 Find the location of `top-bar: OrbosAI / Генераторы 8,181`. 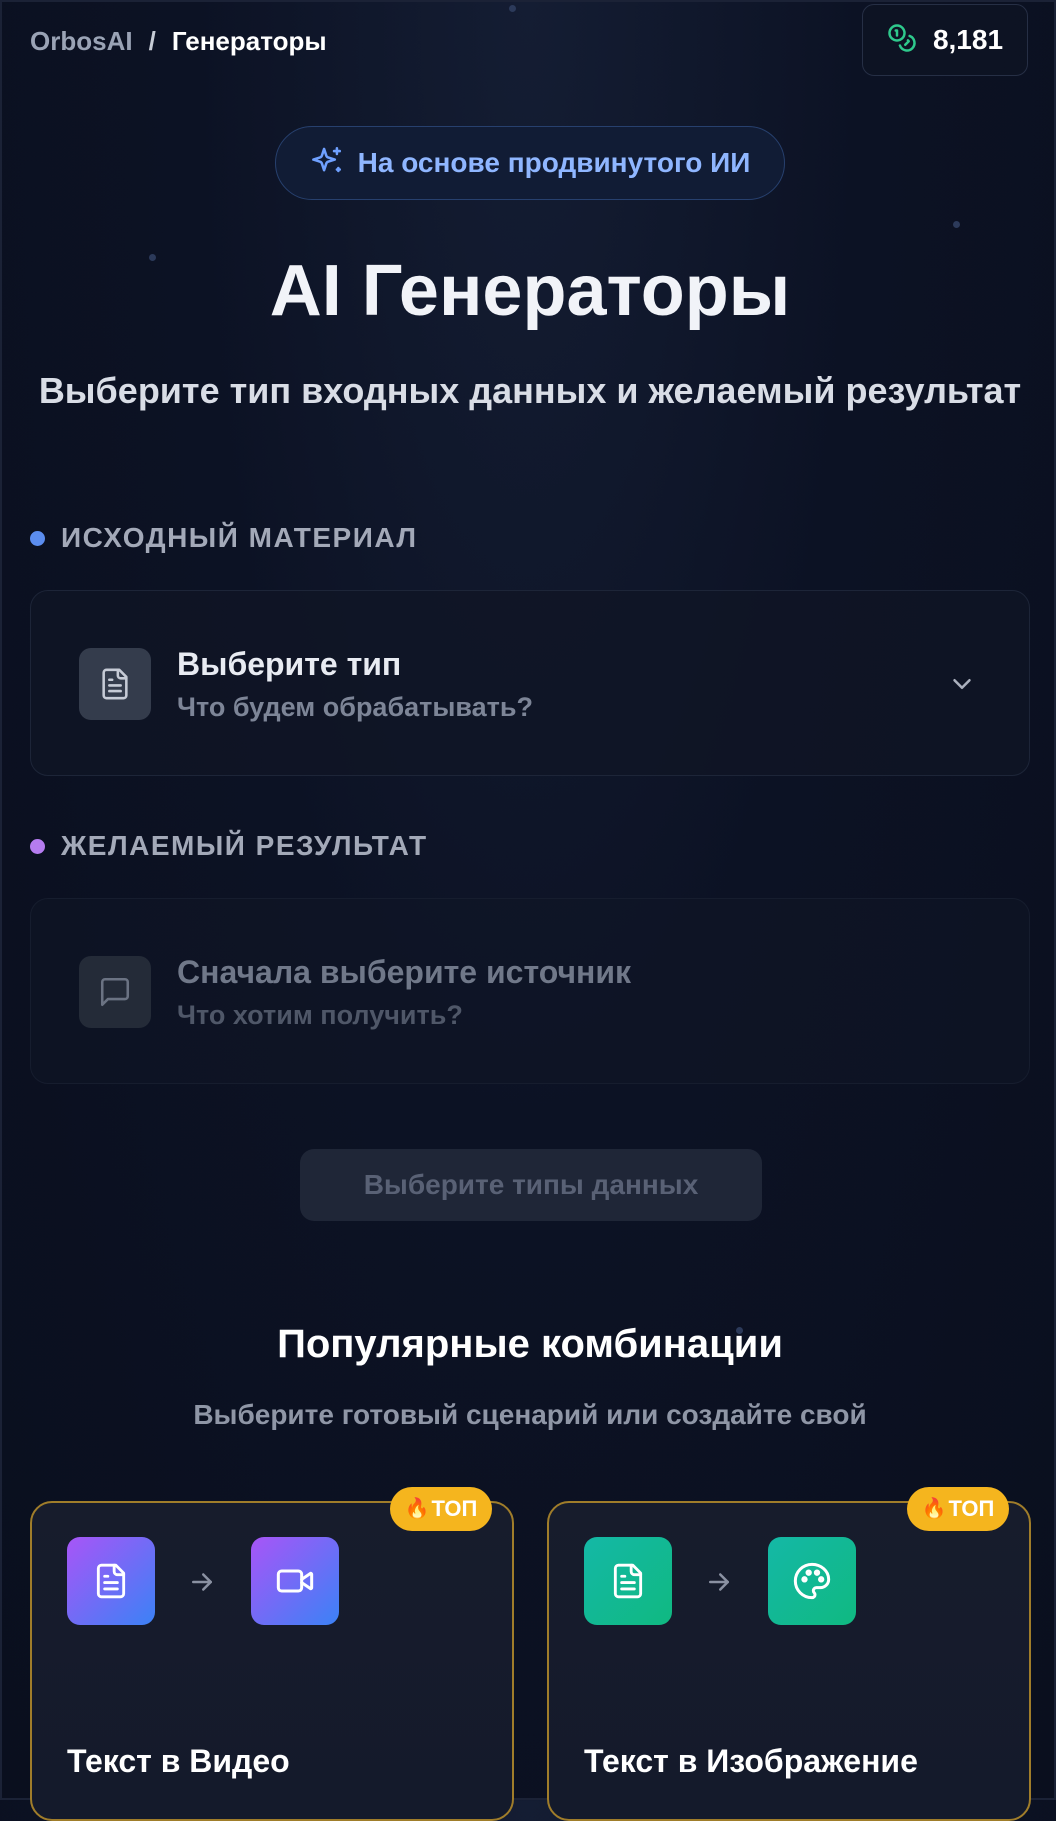

top-bar: OrbosAI / Генераторы 8,181 is located at coordinates (528, 40).